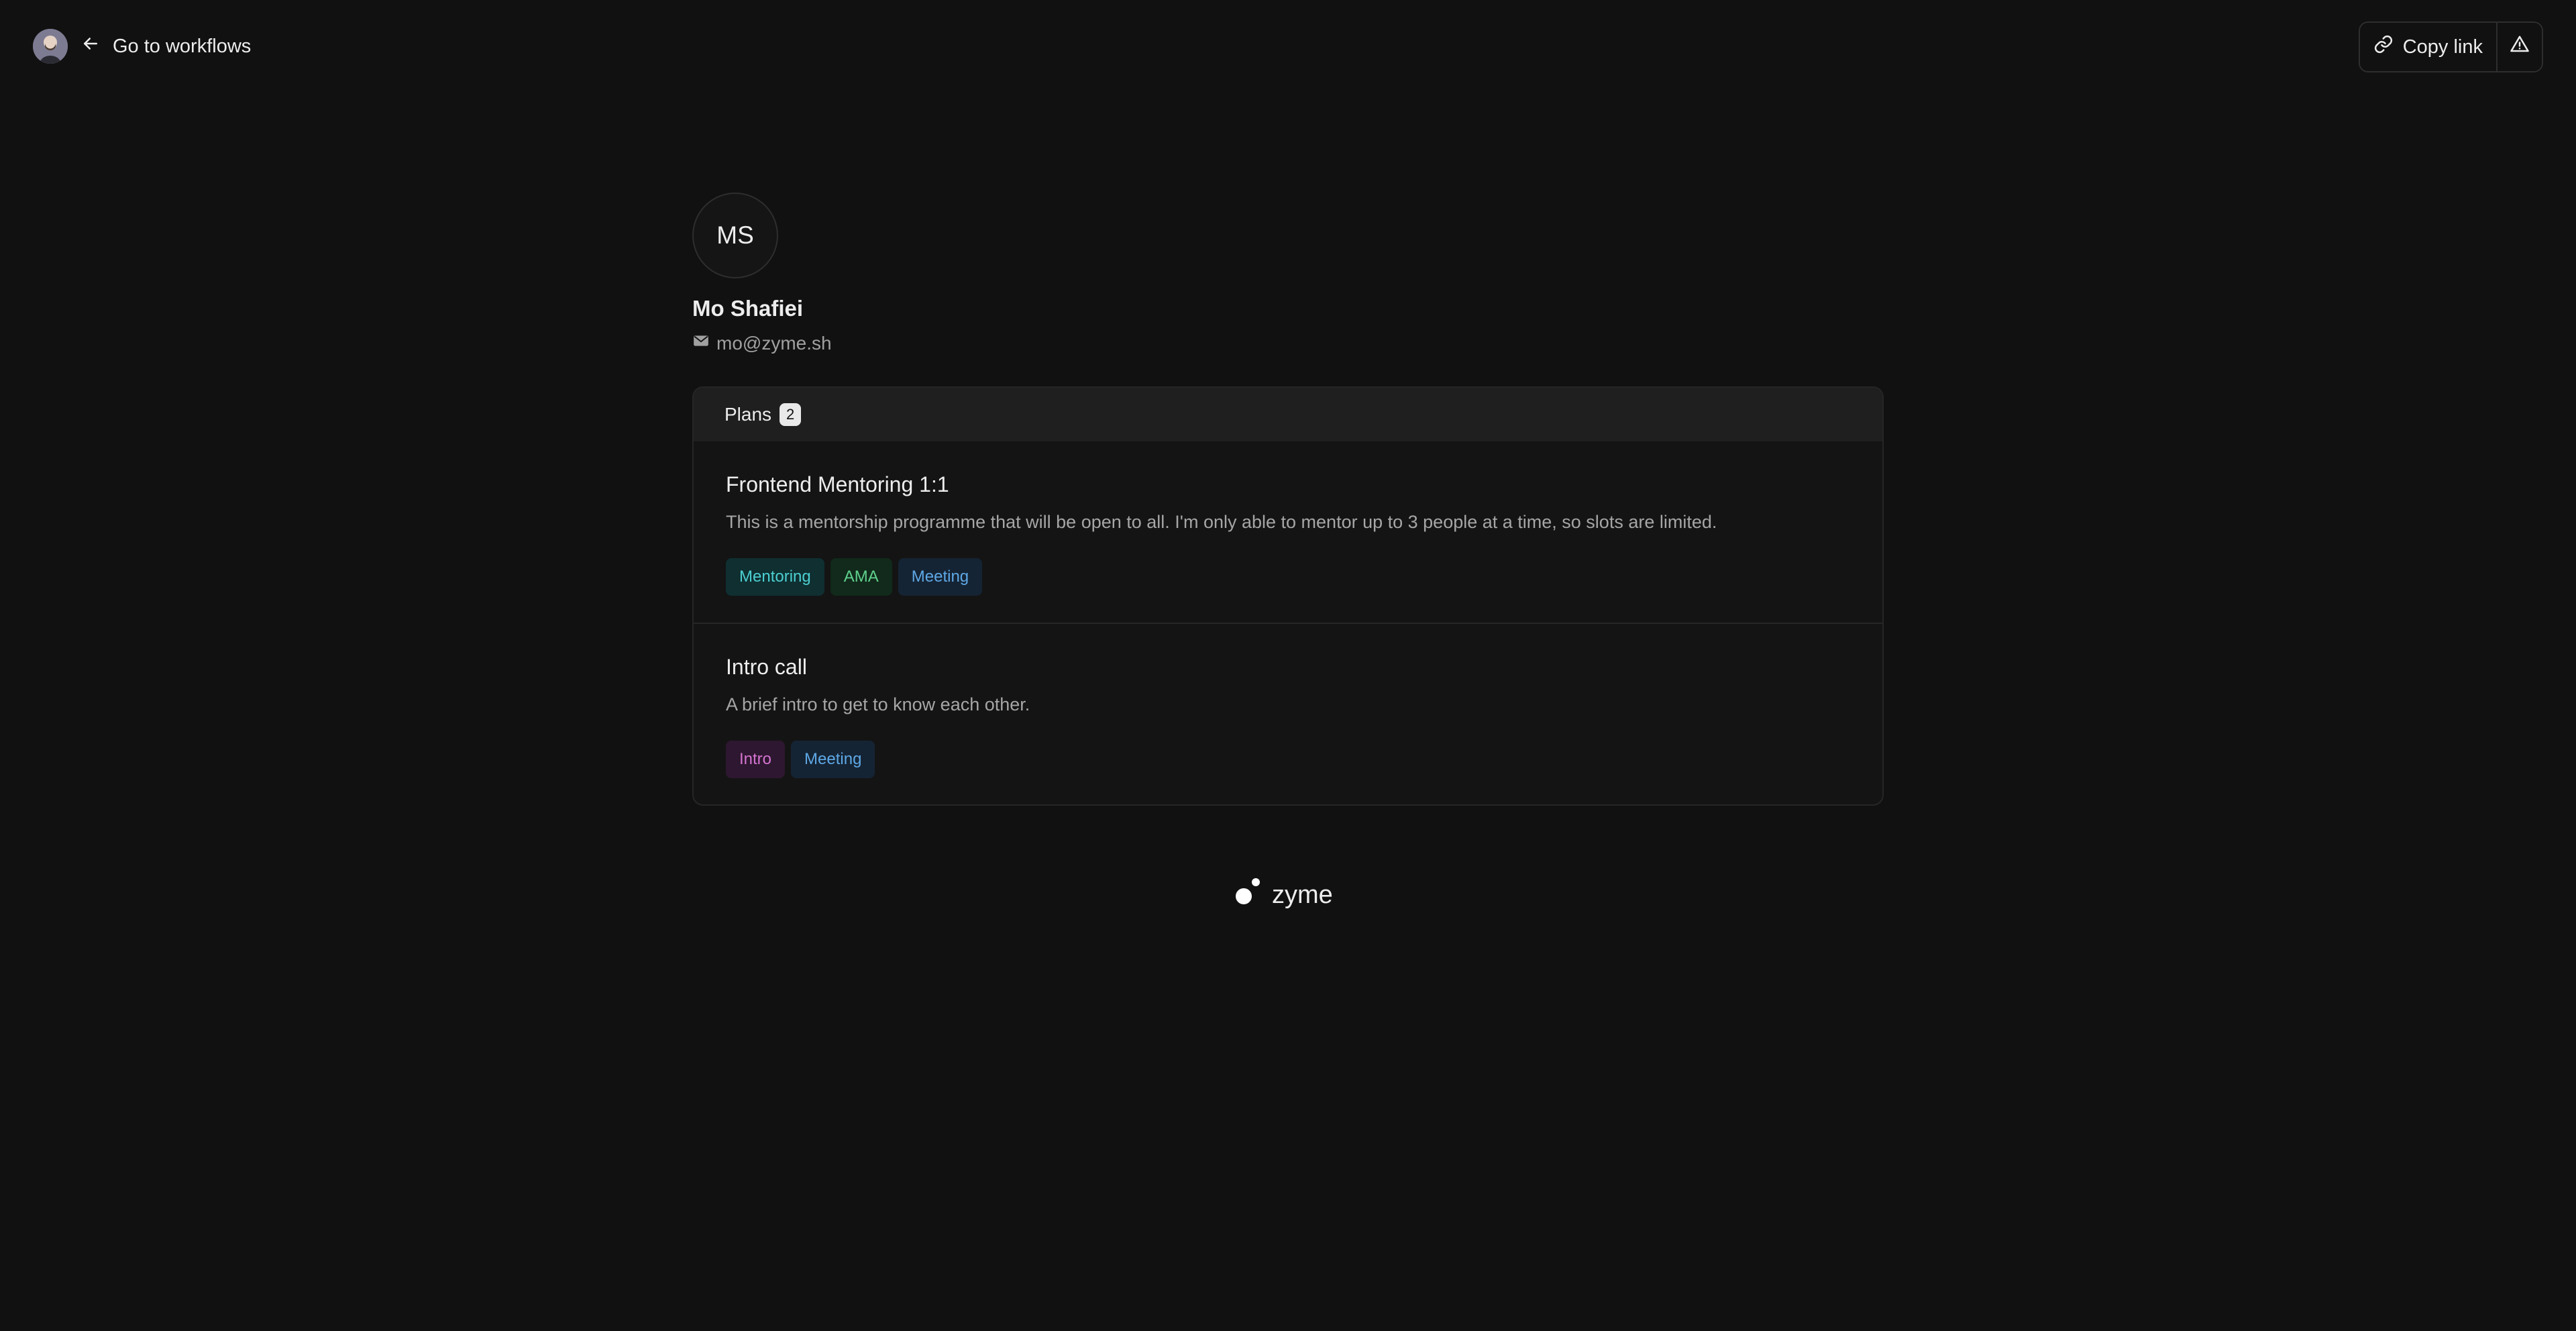 Image resolution: width=2576 pixels, height=1331 pixels. Describe the element at coordinates (2383, 47) in the screenshot. I see `link-icon` at that location.